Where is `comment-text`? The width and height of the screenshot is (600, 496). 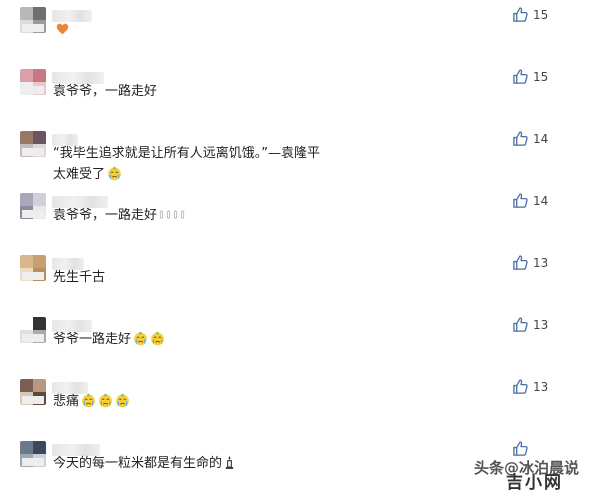 comment-text is located at coordinates (61, 30).